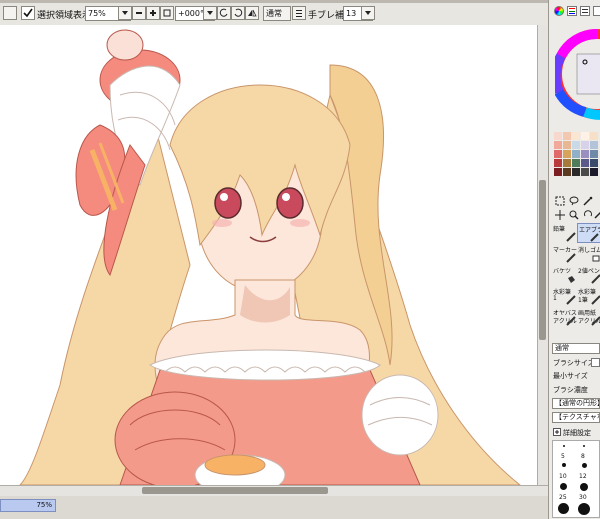 This screenshot has height=519, width=600. Describe the element at coordinates (596, 215) in the screenshot. I see `eyedropper-icon` at that location.